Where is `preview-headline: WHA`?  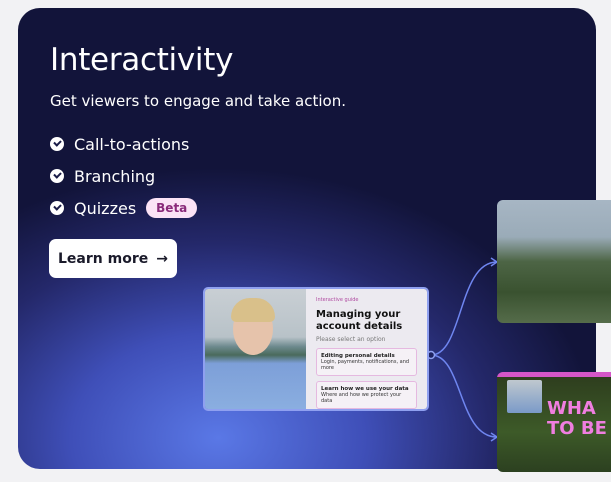
preview-headline: WHA is located at coordinates (571, 408).